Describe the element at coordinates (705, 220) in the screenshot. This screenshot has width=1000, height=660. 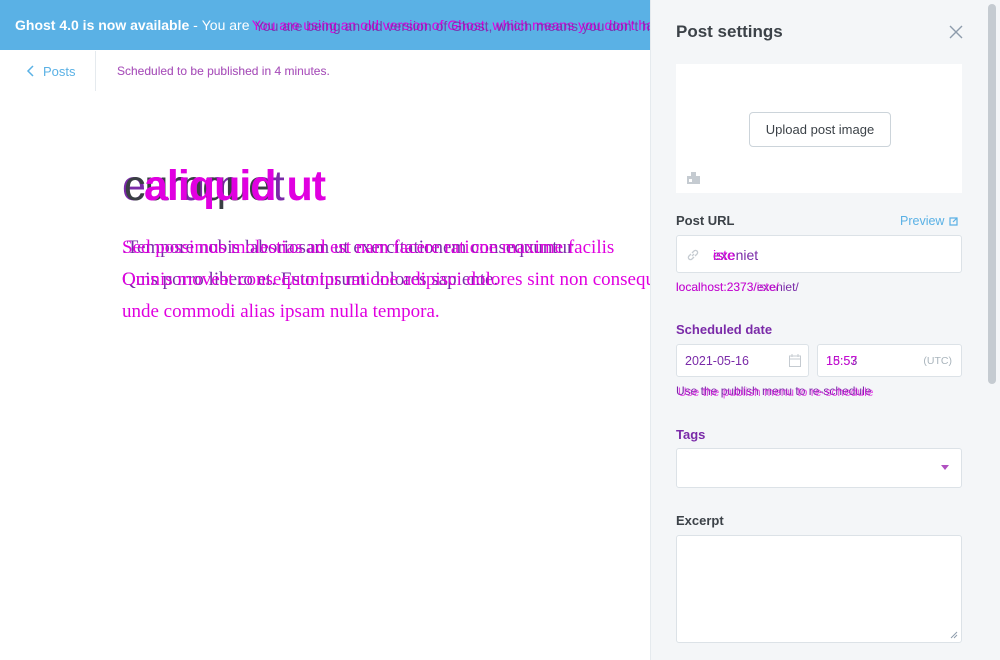
I see `post-url-label: Post URL` at that location.